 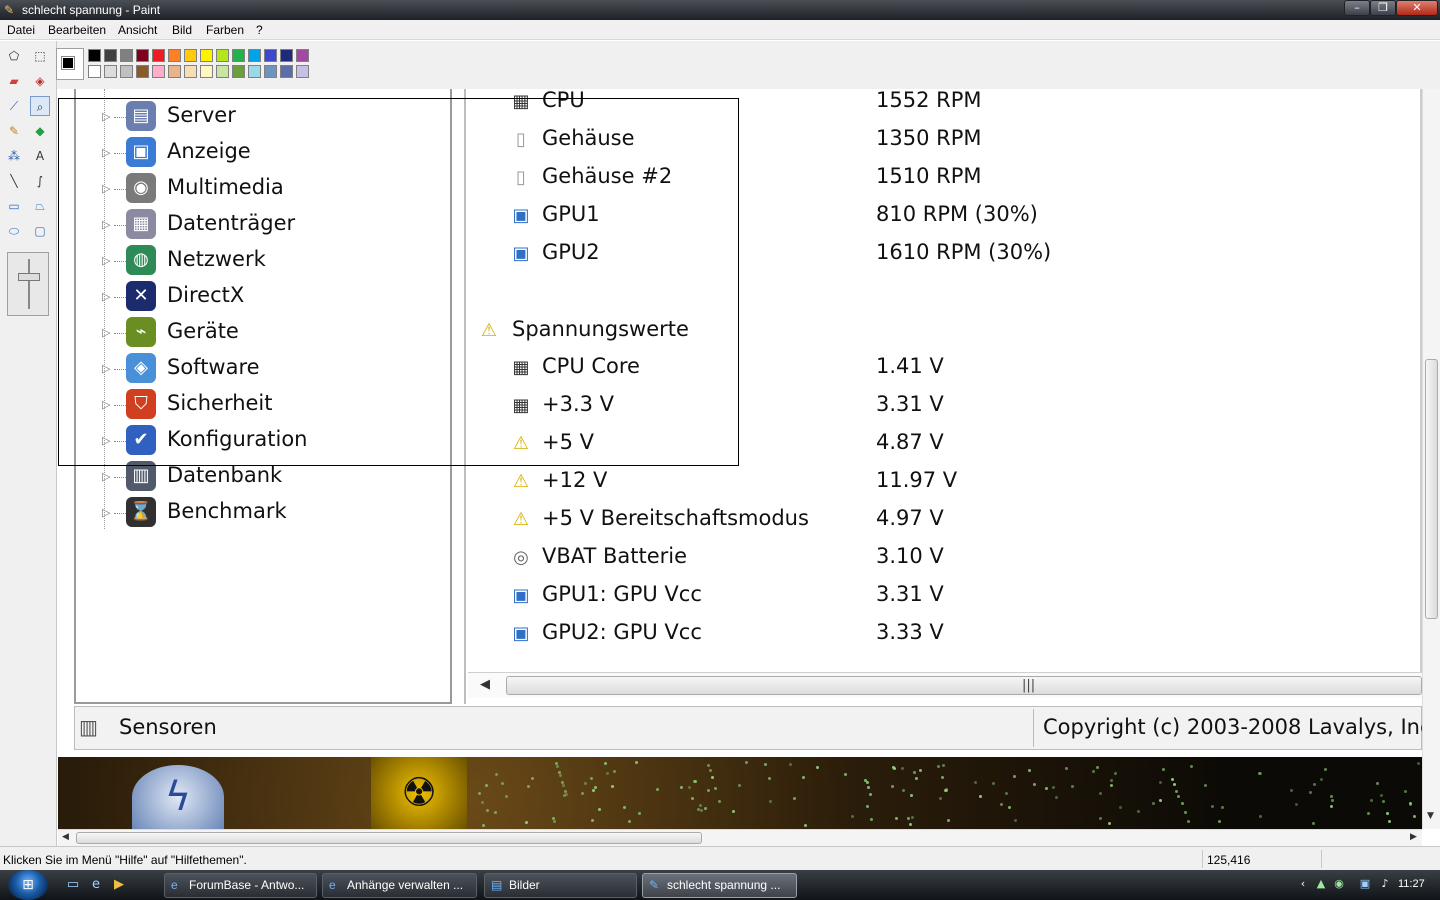 I want to click on canvas-vscroll-thumb, so click(x=1431, y=489).